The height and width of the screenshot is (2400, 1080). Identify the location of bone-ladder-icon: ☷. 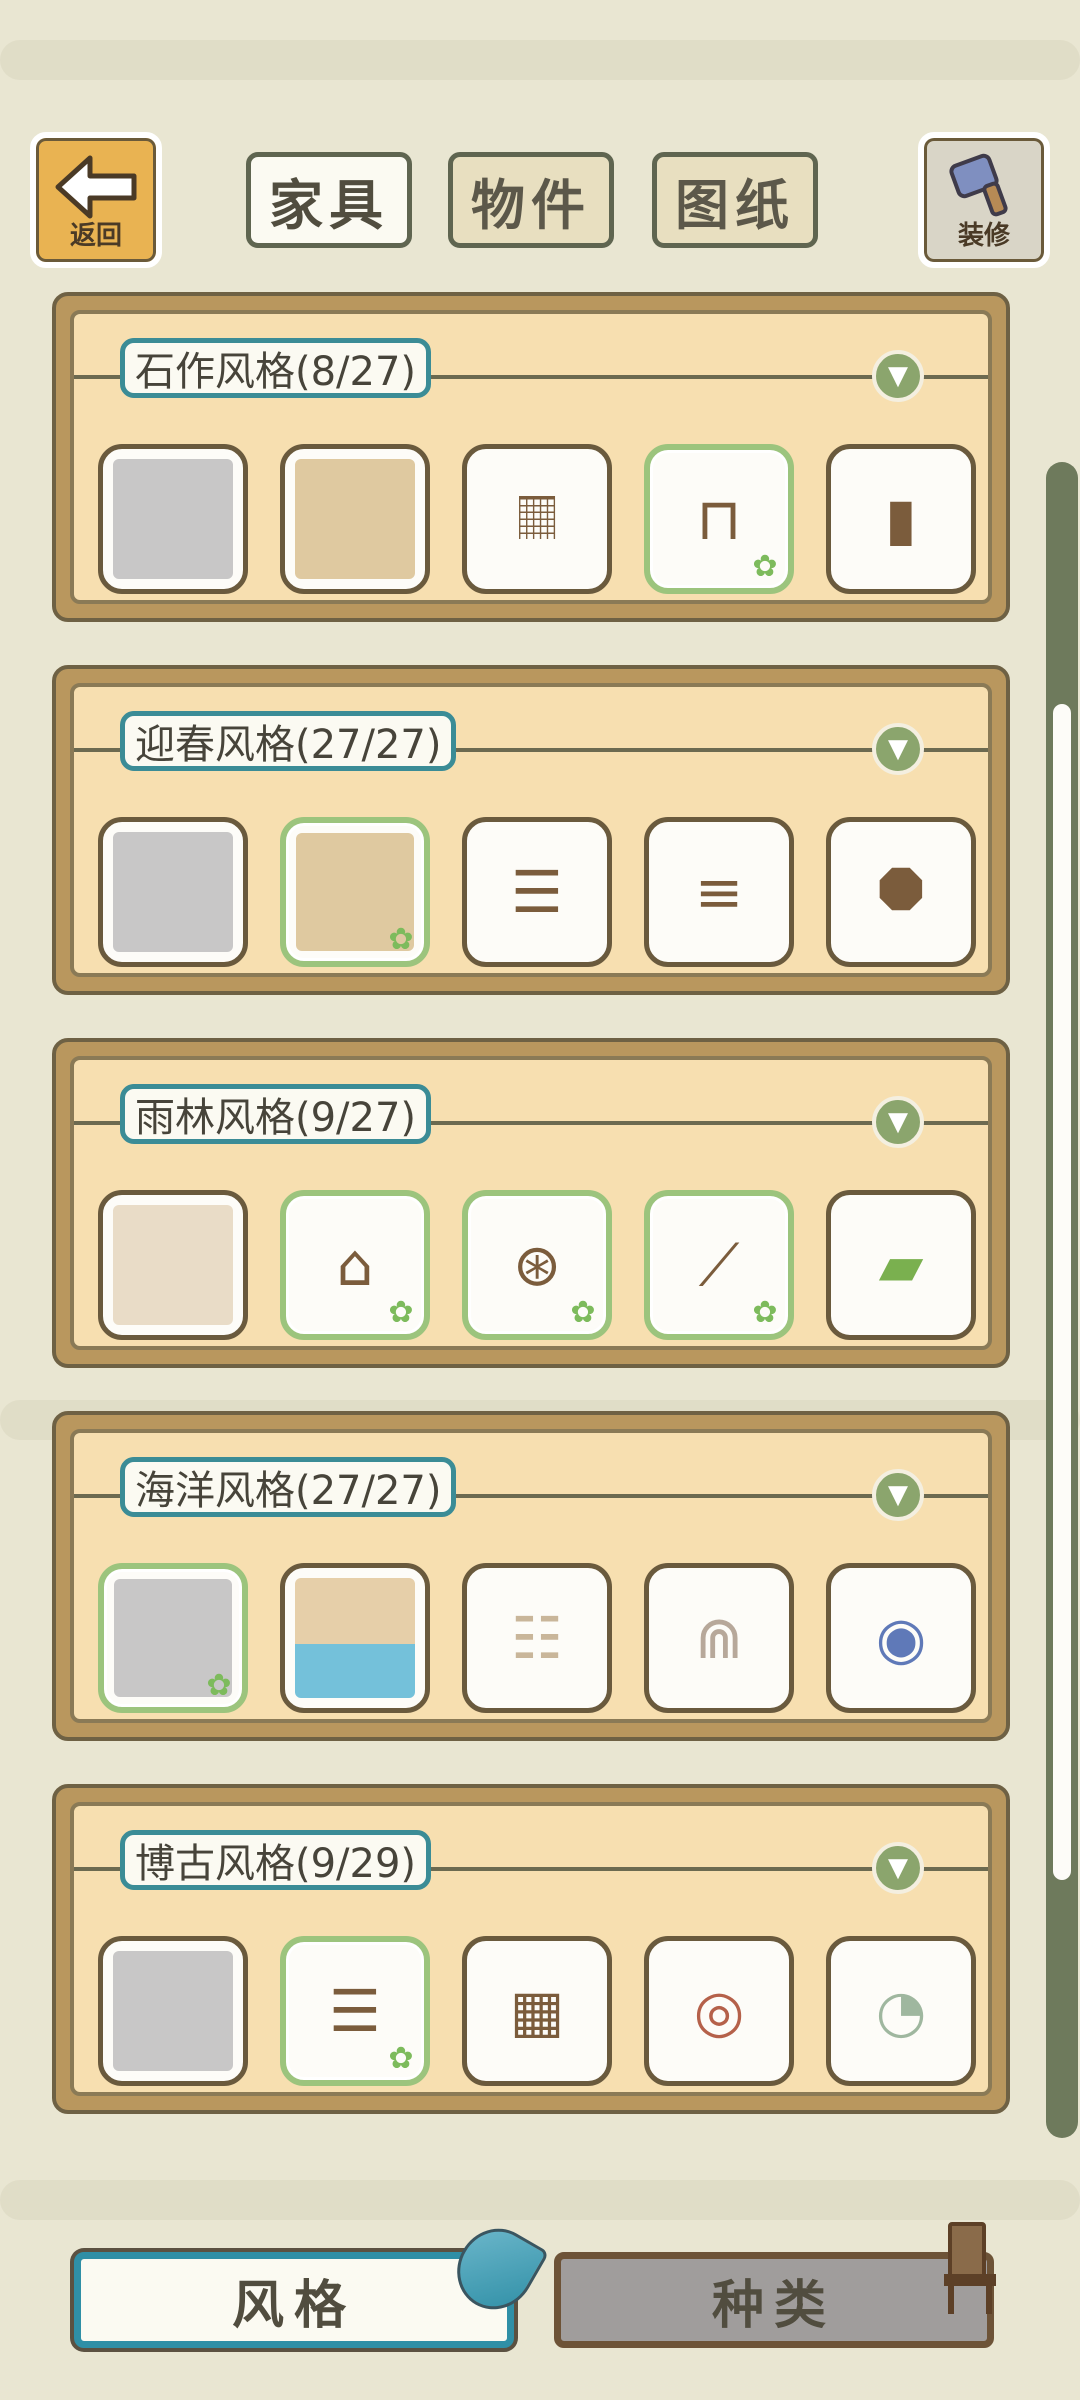
(537, 1638).